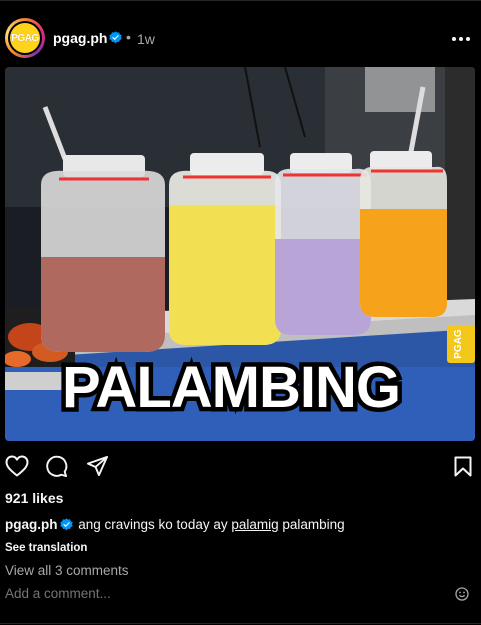  What do you see at coordinates (46, 548) in the screenshot?
I see `see-translation-link: See translation` at bounding box center [46, 548].